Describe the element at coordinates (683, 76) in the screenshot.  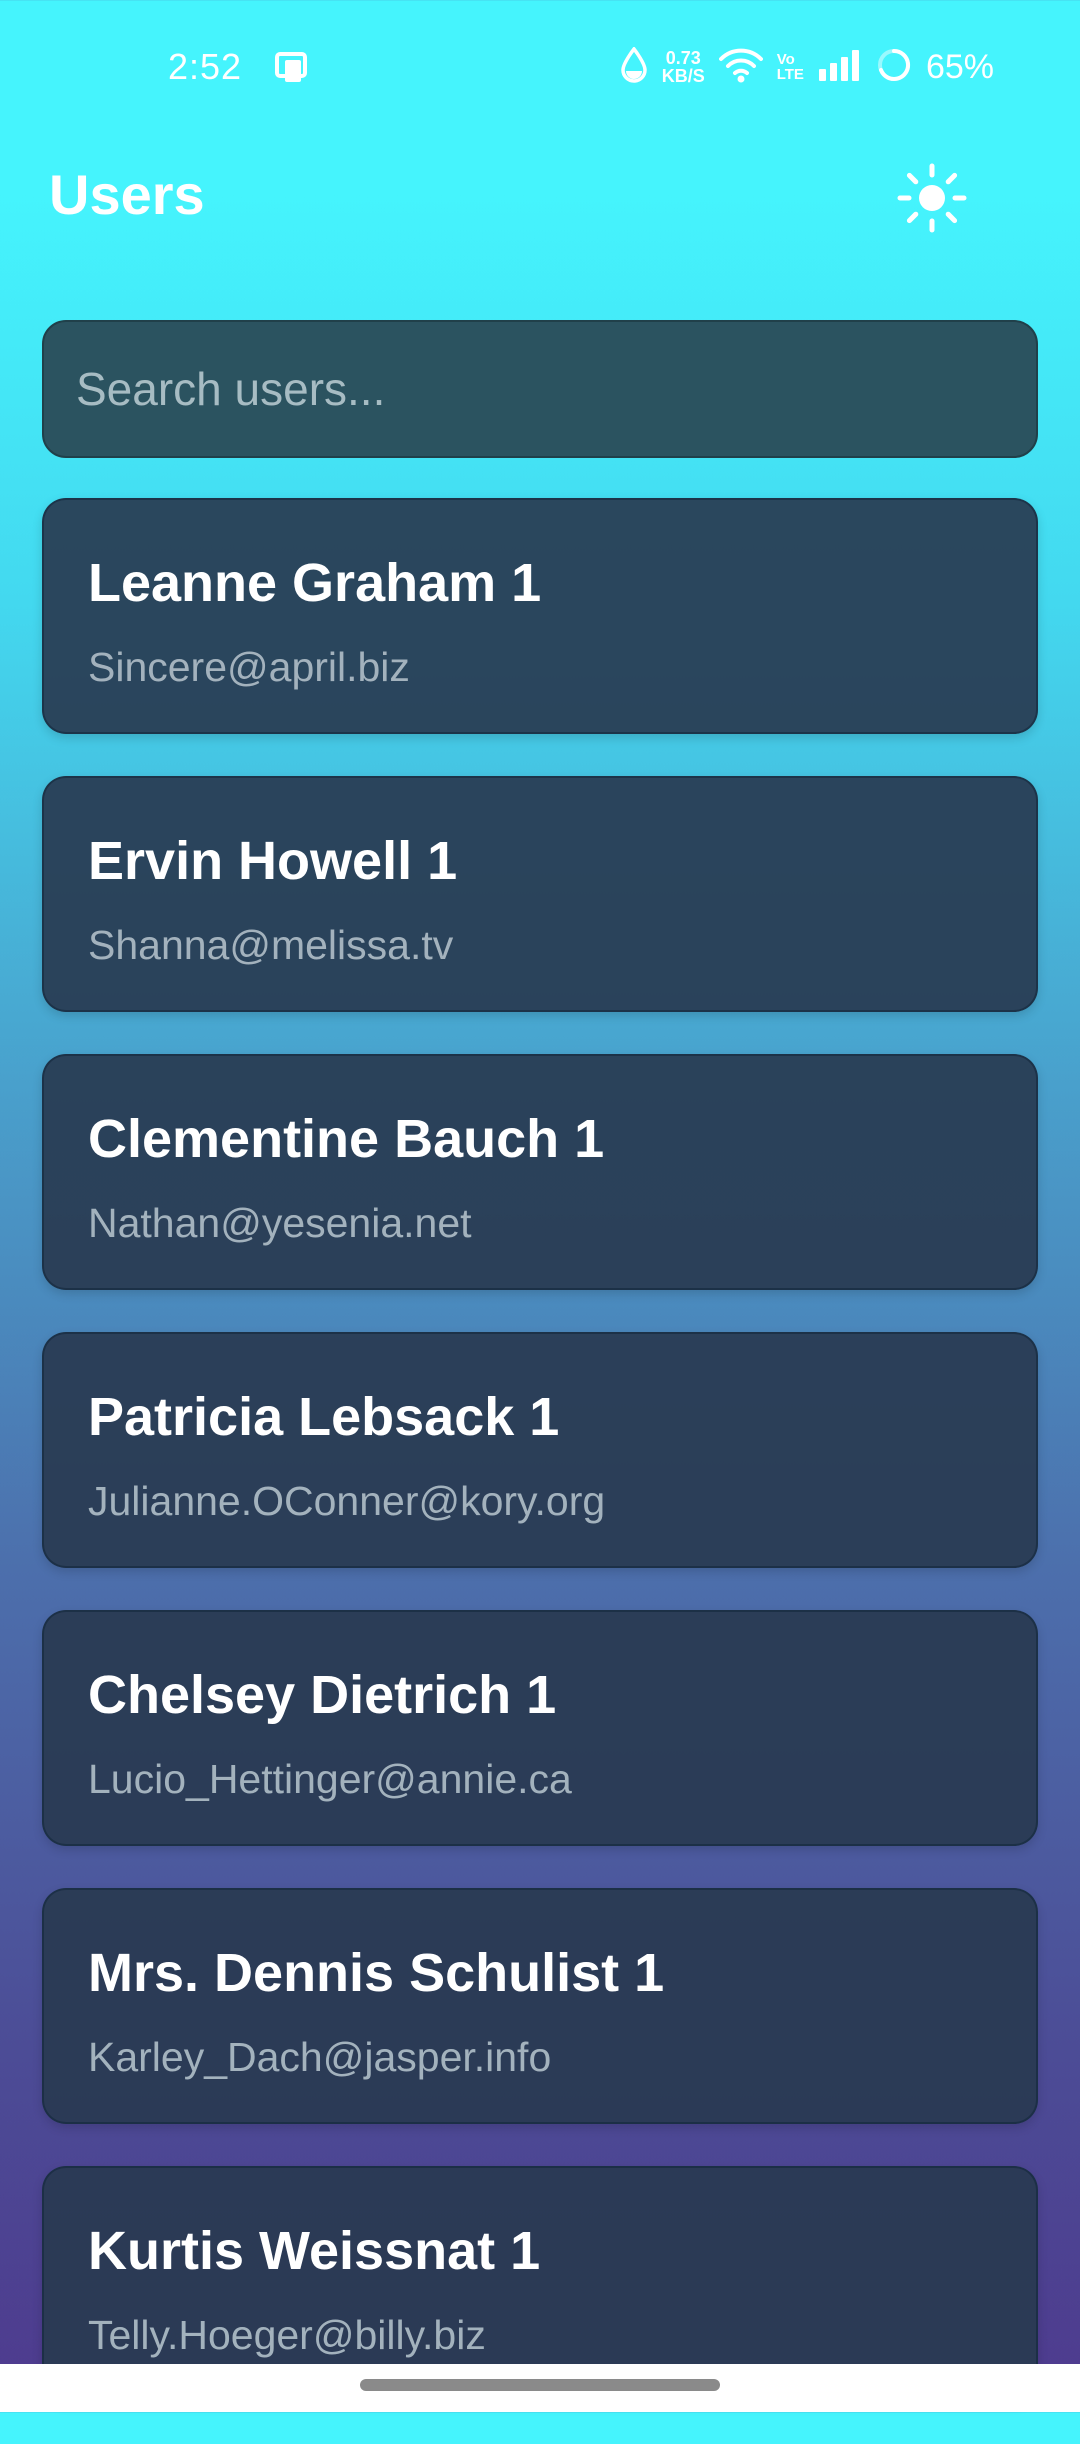
I see `net-speed-unit: KB/S` at that location.